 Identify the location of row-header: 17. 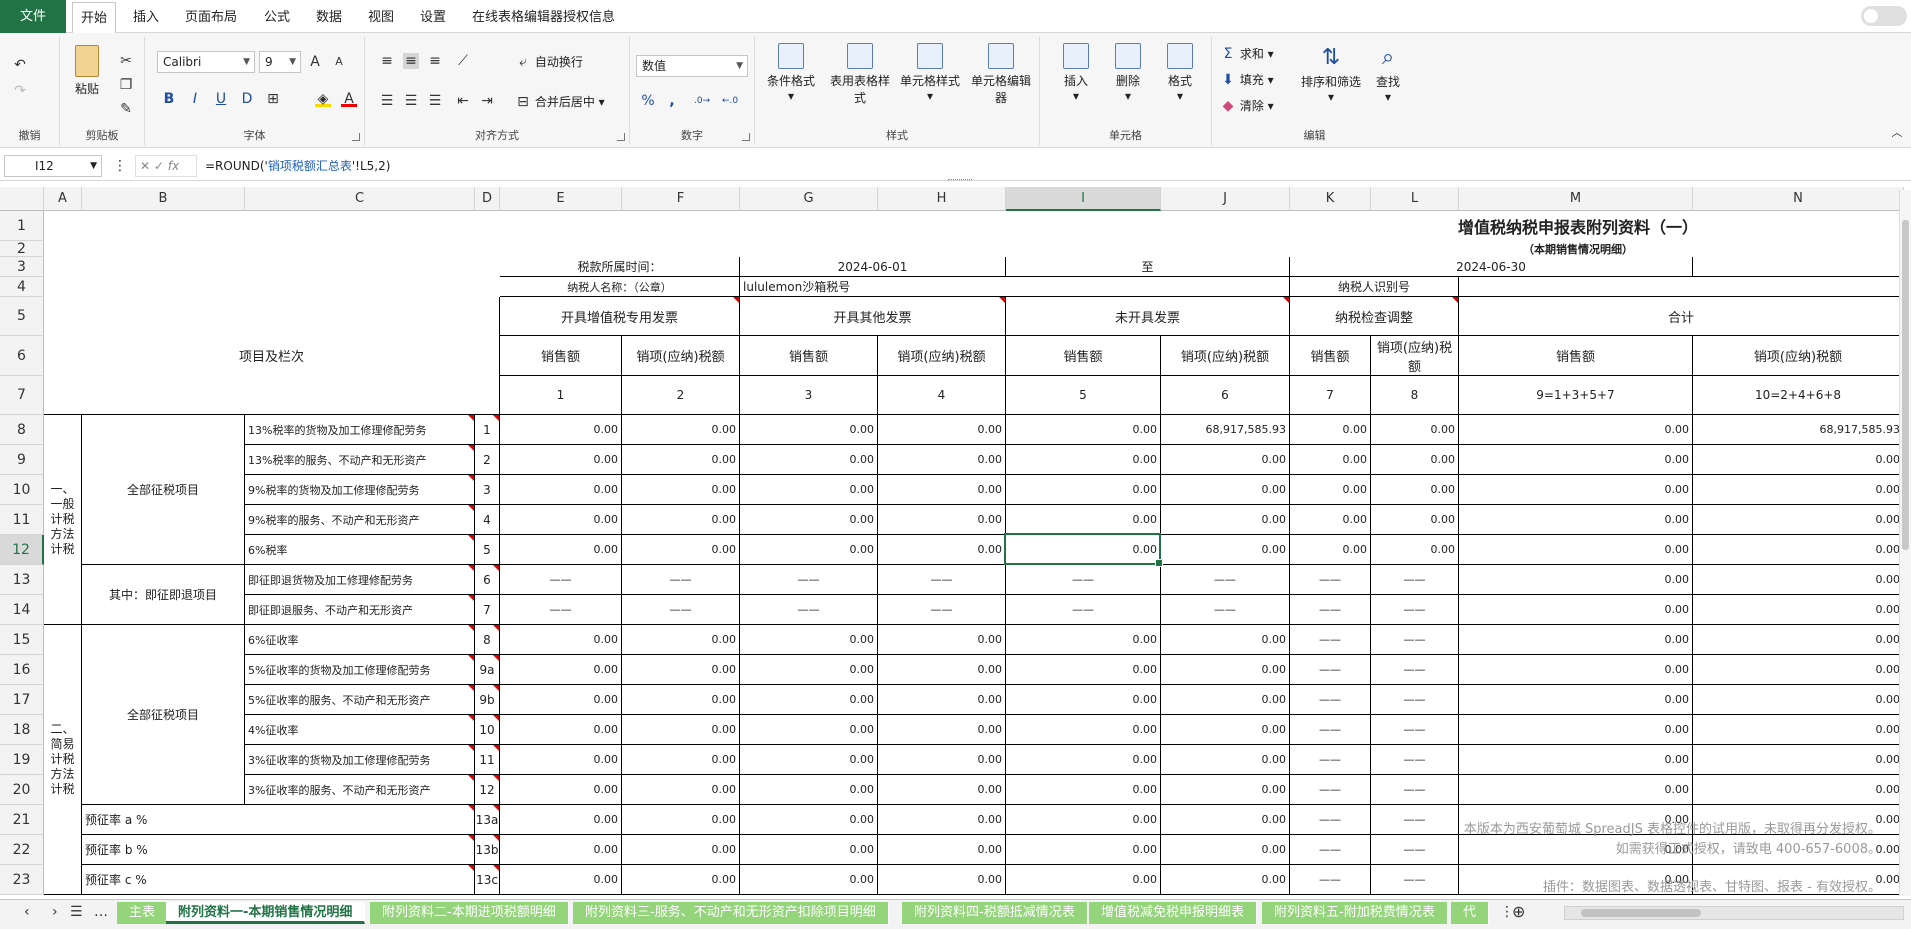
(22, 700).